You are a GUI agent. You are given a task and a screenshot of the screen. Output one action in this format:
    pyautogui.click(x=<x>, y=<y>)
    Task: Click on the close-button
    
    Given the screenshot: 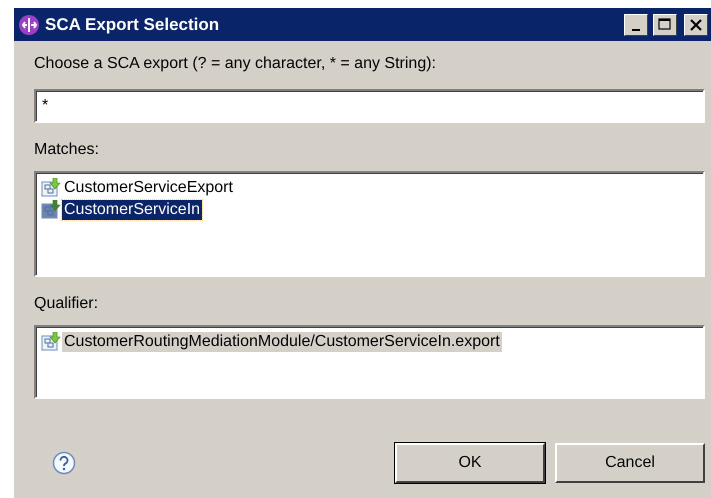 What is the action you would take?
    pyautogui.click(x=696, y=25)
    